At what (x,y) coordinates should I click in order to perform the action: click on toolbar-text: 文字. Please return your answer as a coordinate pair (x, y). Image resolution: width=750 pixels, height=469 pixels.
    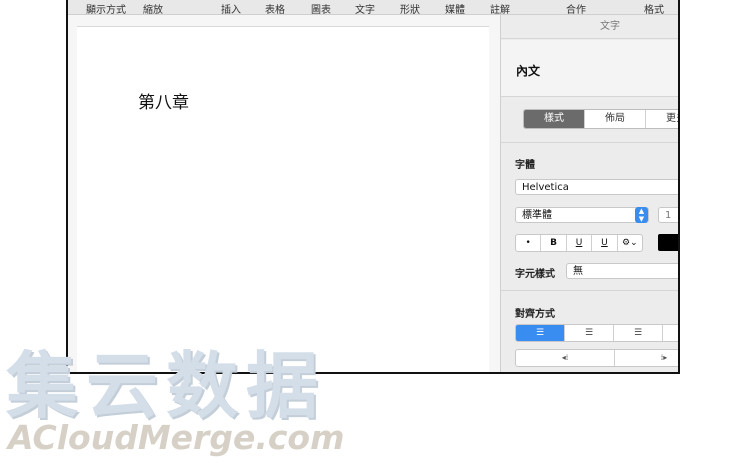
    Looking at the image, I should click on (365, 8).